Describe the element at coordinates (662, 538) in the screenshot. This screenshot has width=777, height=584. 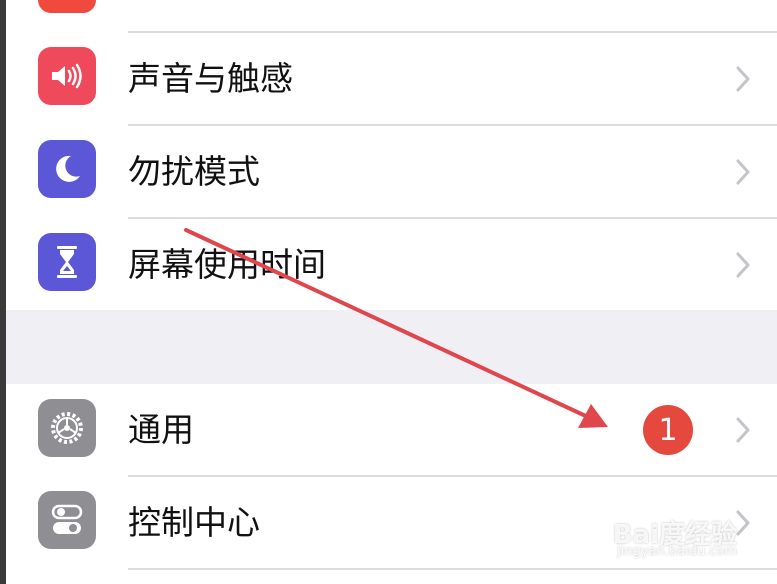
I see `baidu-jingyan-watermark: Bai度经验 jingyan.baidu.com` at that location.